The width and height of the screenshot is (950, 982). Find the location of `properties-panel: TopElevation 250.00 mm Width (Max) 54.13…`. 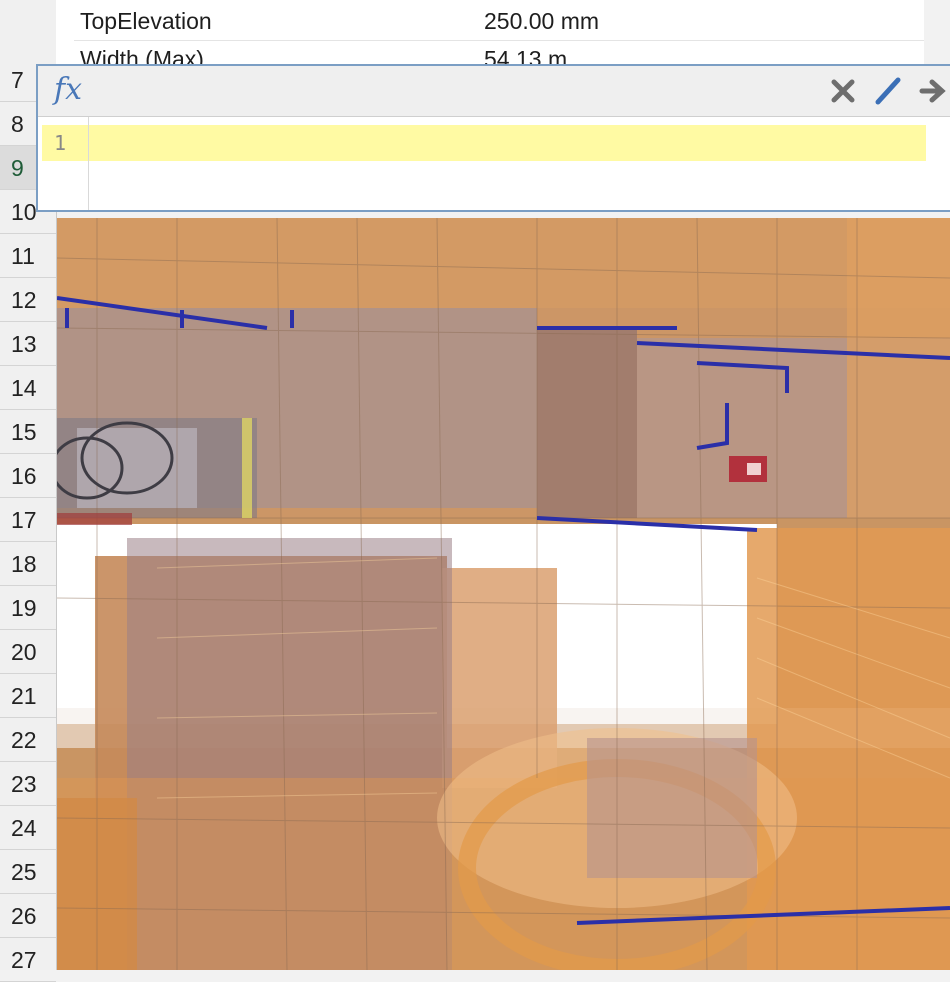

properties-panel: TopElevation 250.00 mm Width (Max) 54.13… is located at coordinates (490, 32).